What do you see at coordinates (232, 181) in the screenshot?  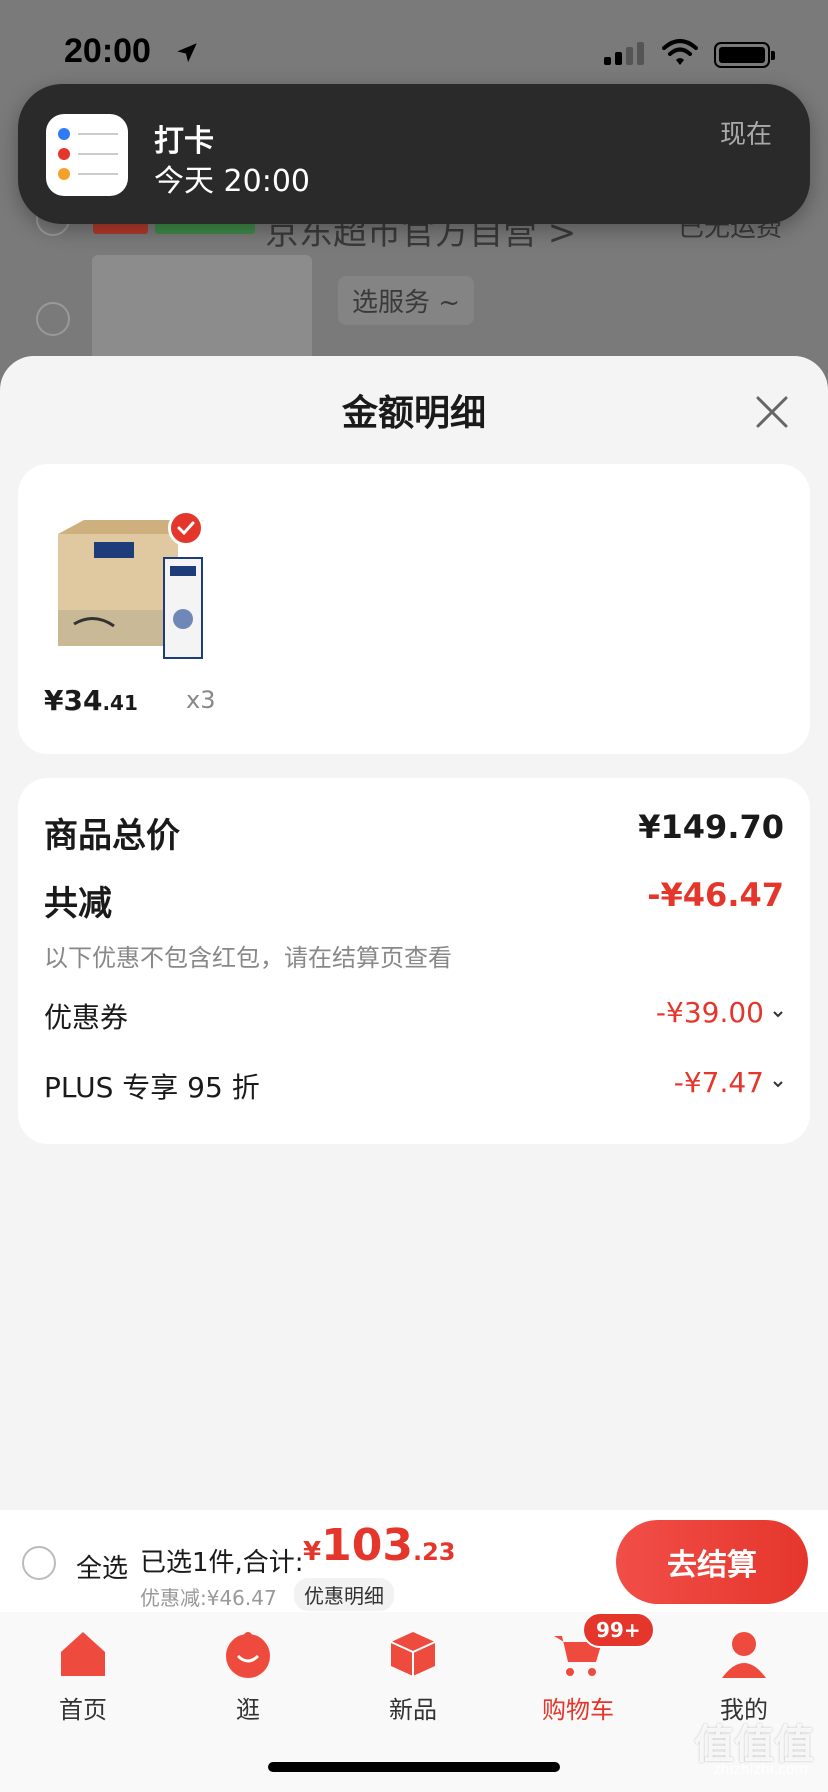 I see `notification-body: 今天 20:00` at bounding box center [232, 181].